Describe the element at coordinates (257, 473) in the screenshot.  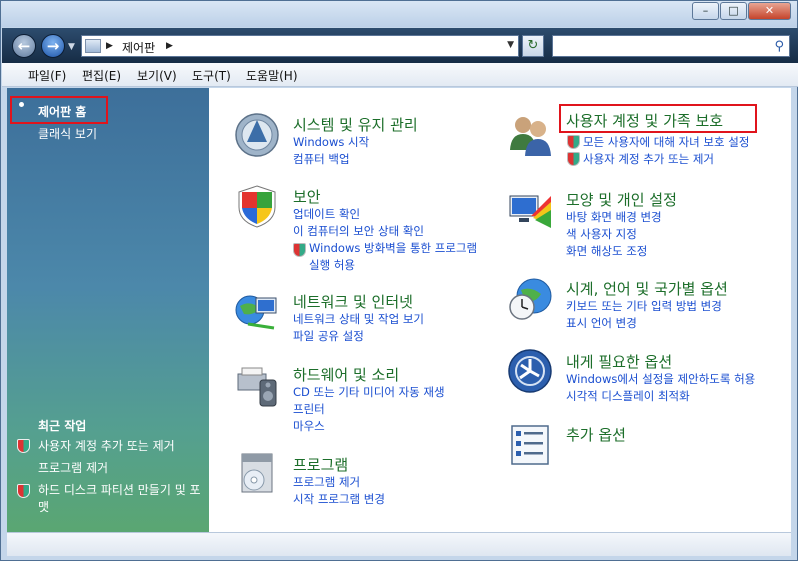
I see `programs-icon` at that location.